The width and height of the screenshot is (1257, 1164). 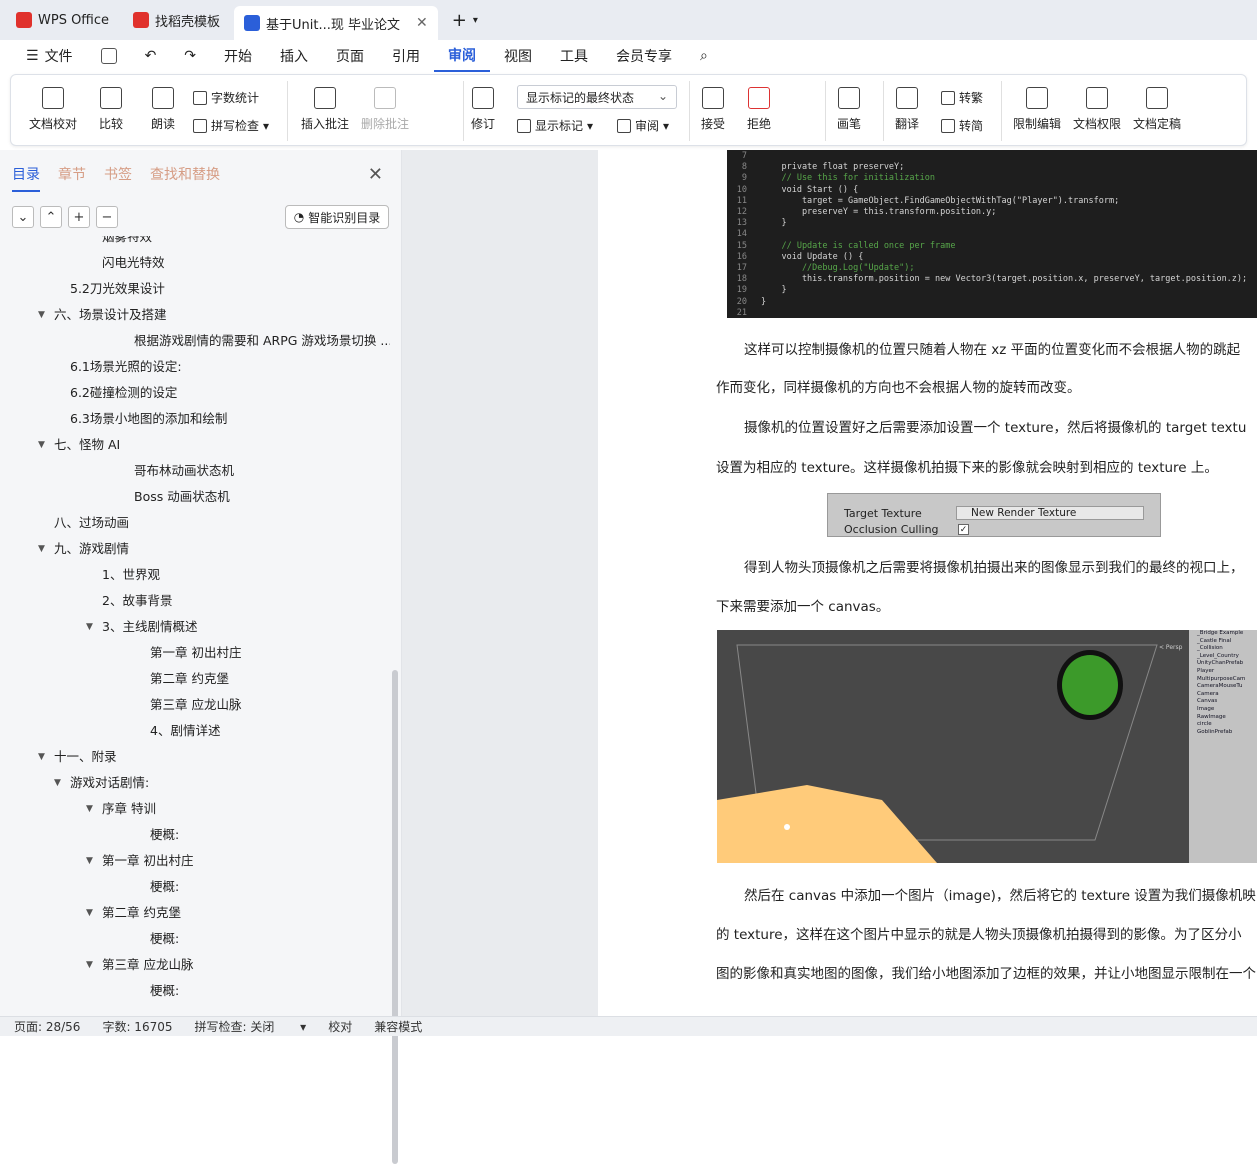 What do you see at coordinates (184, 471) in the screenshot?
I see `toc-item: 哥布林动画状态机` at bounding box center [184, 471].